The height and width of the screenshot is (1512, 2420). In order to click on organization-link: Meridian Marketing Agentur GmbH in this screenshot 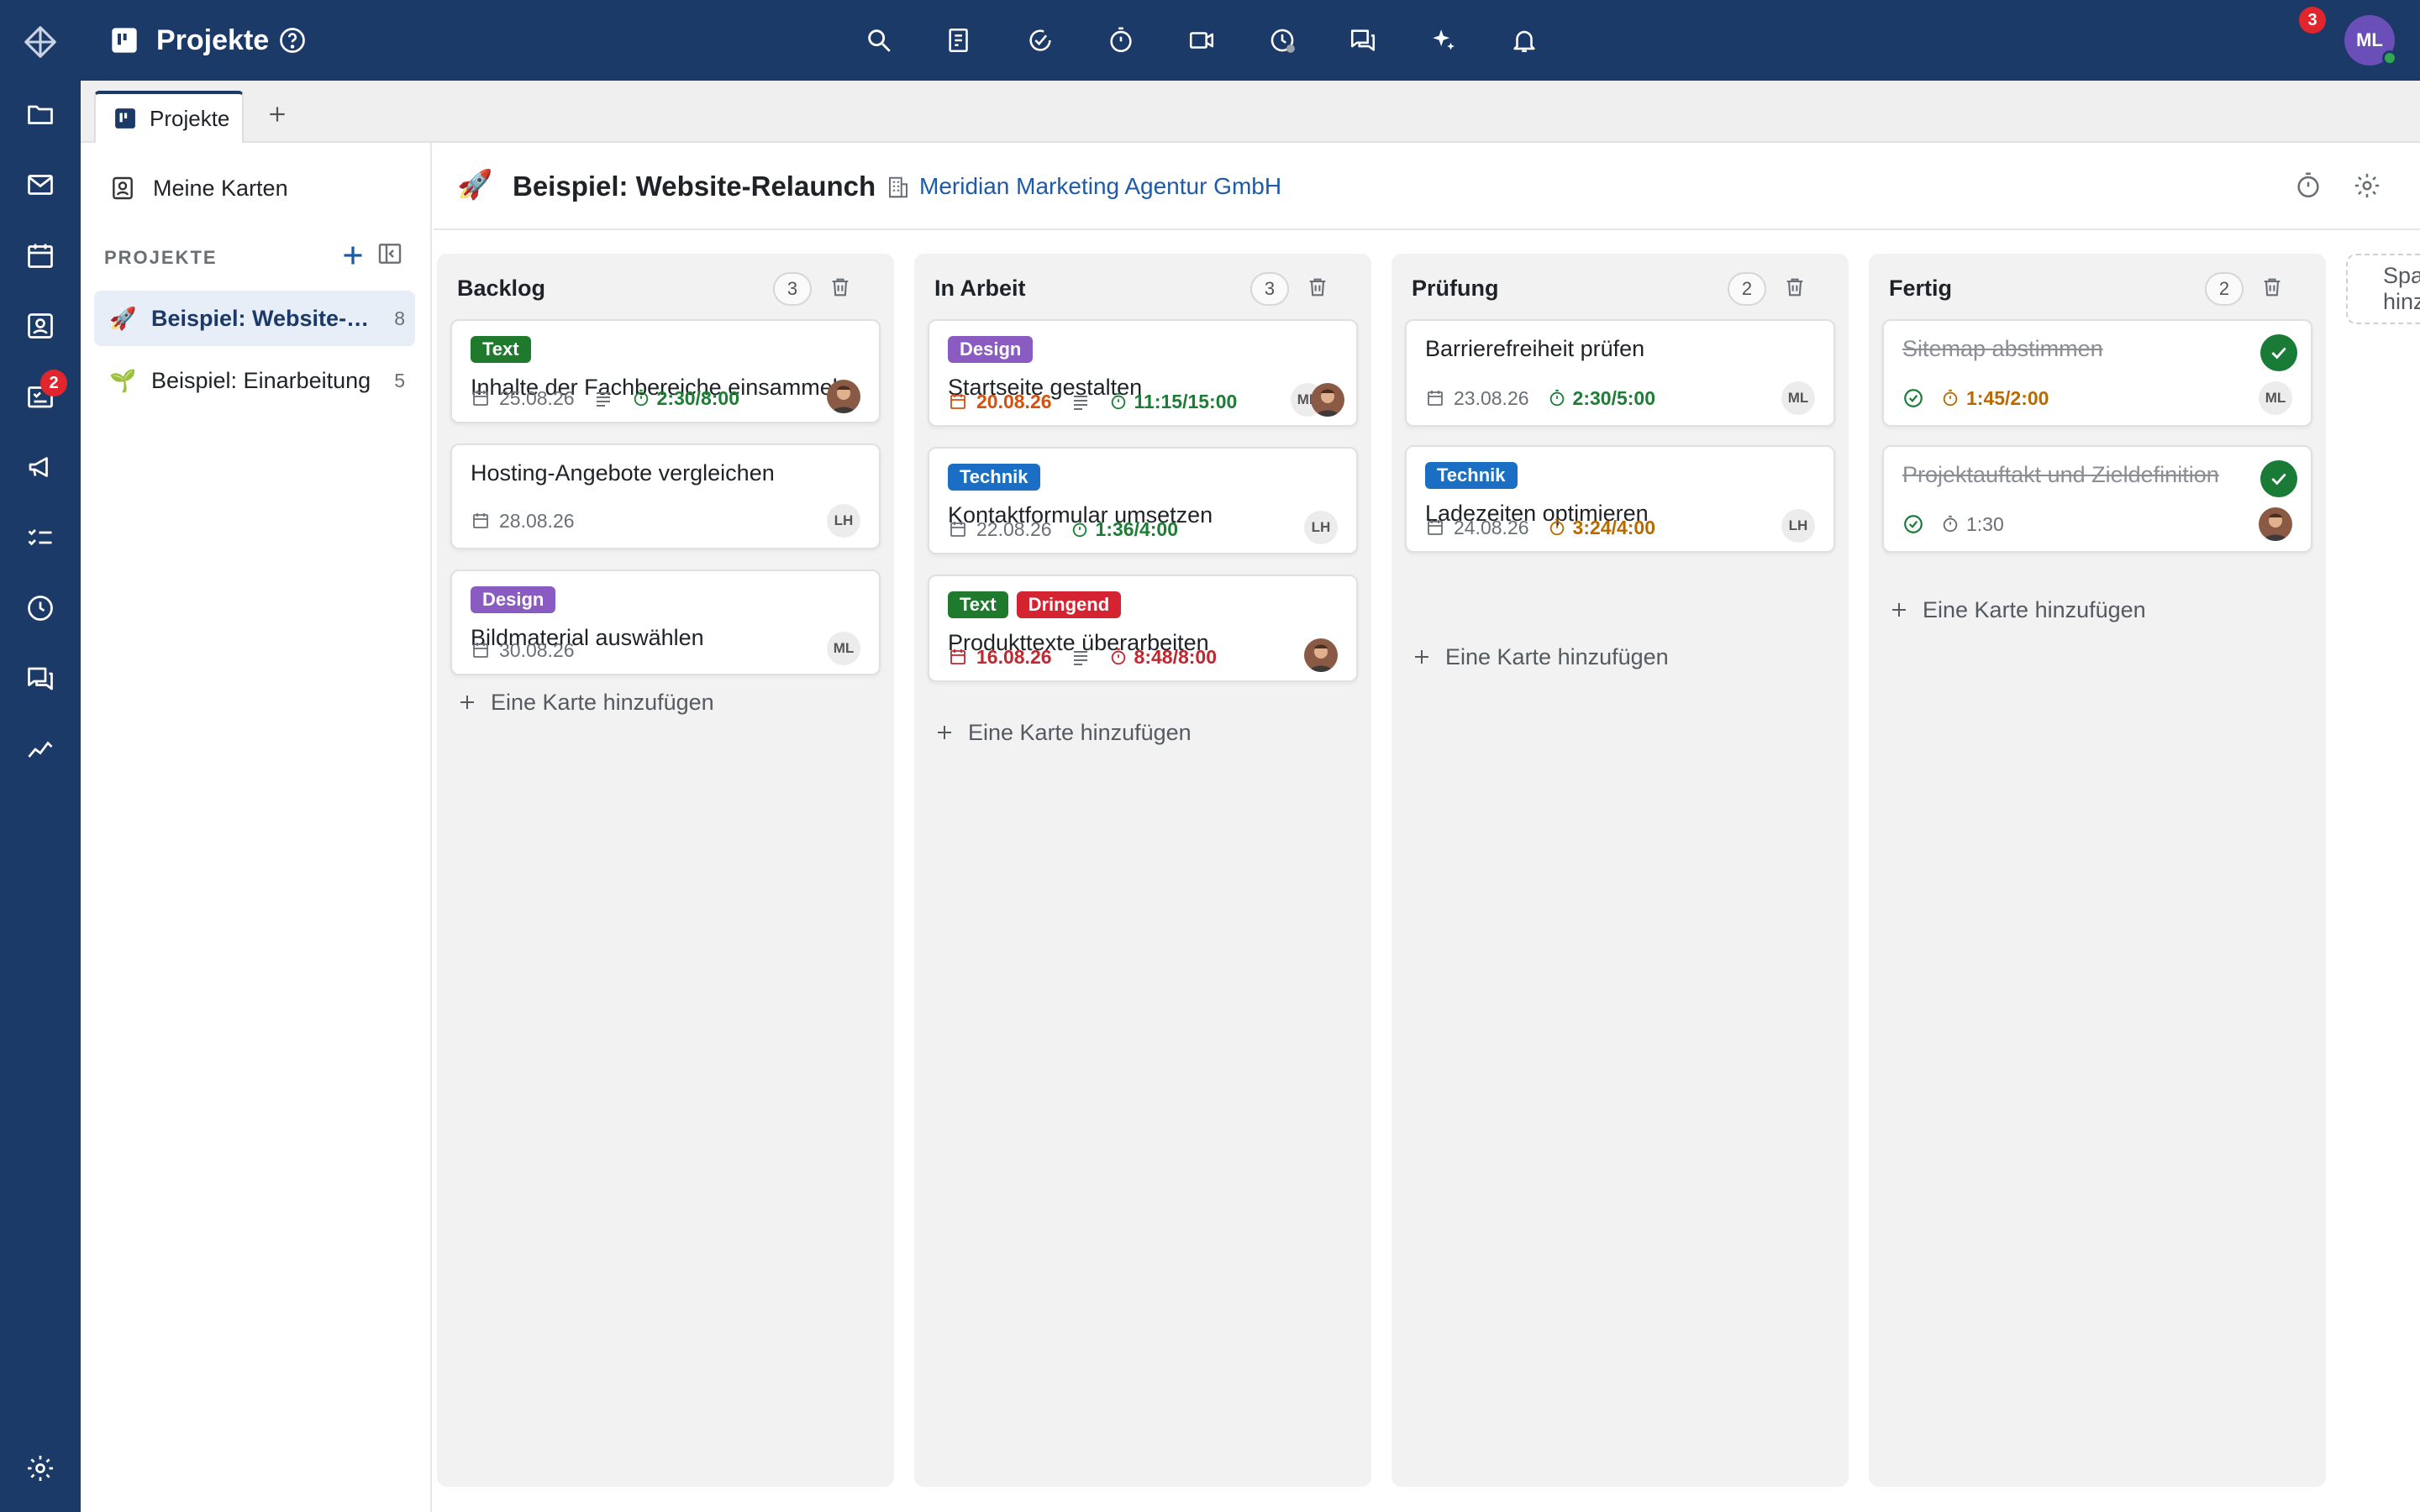, I will do `click(1100, 186)`.